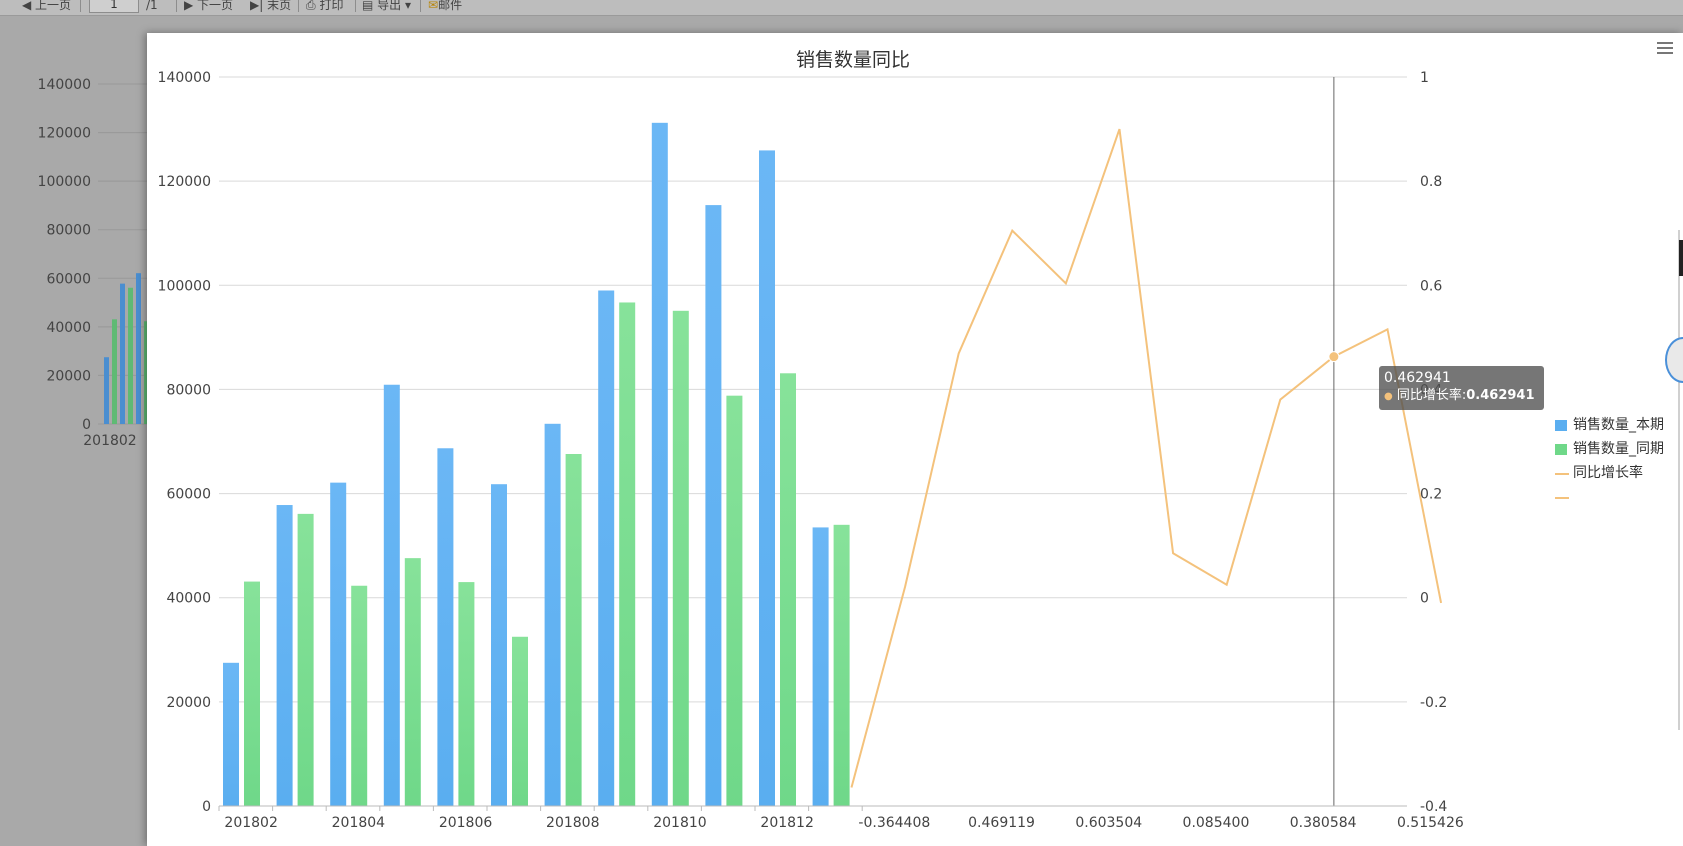 The image size is (1683, 846). Describe the element at coordinates (1431, 286) in the screenshot. I see `y2-tick-label: 0.6` at that location.